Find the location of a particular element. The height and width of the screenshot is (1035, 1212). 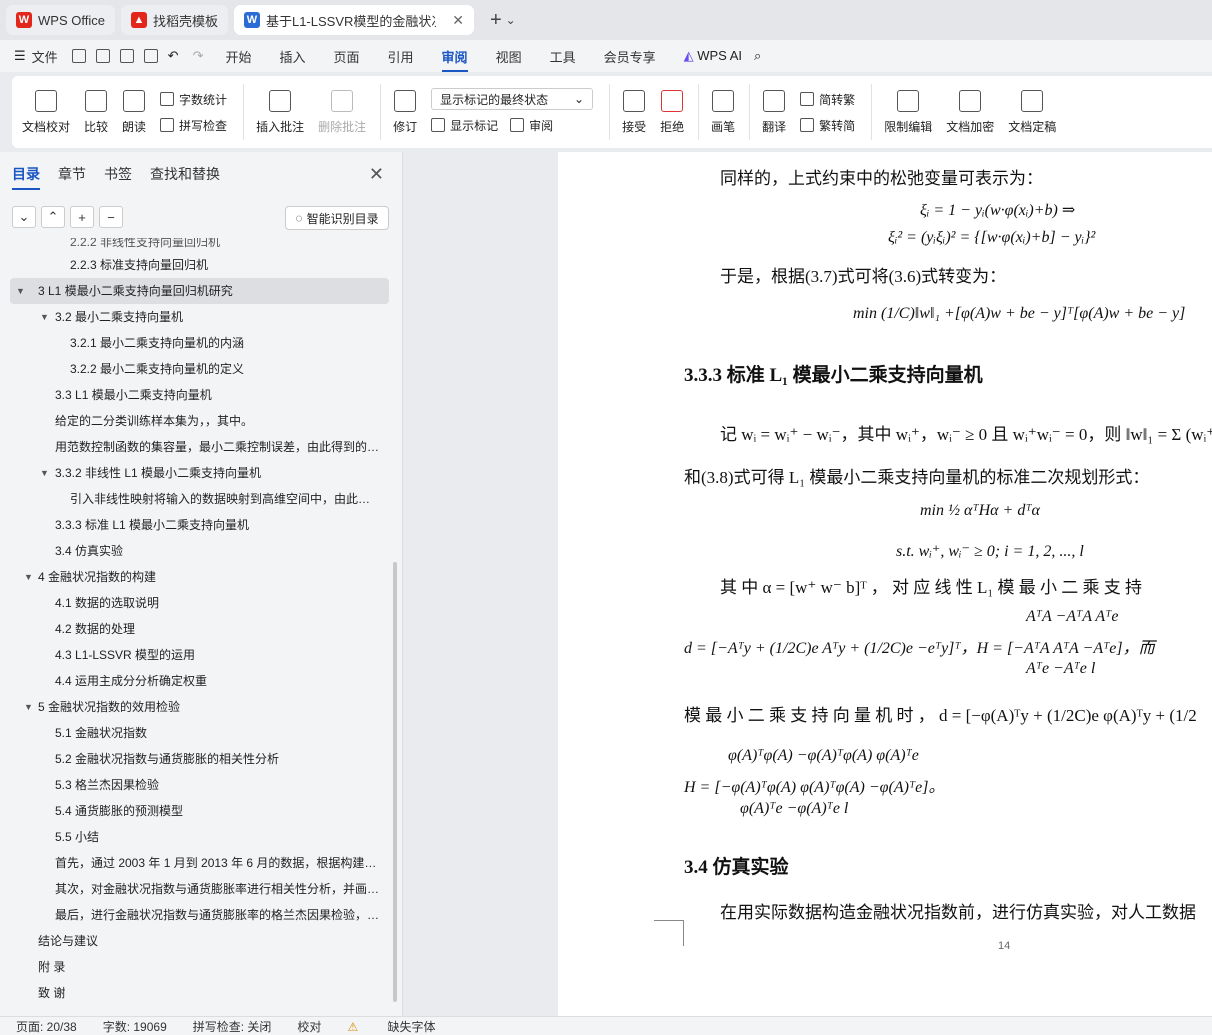

toc-item: ▼ 3.2 最小二乘支持向量机 is located at coordinates (197, 317).